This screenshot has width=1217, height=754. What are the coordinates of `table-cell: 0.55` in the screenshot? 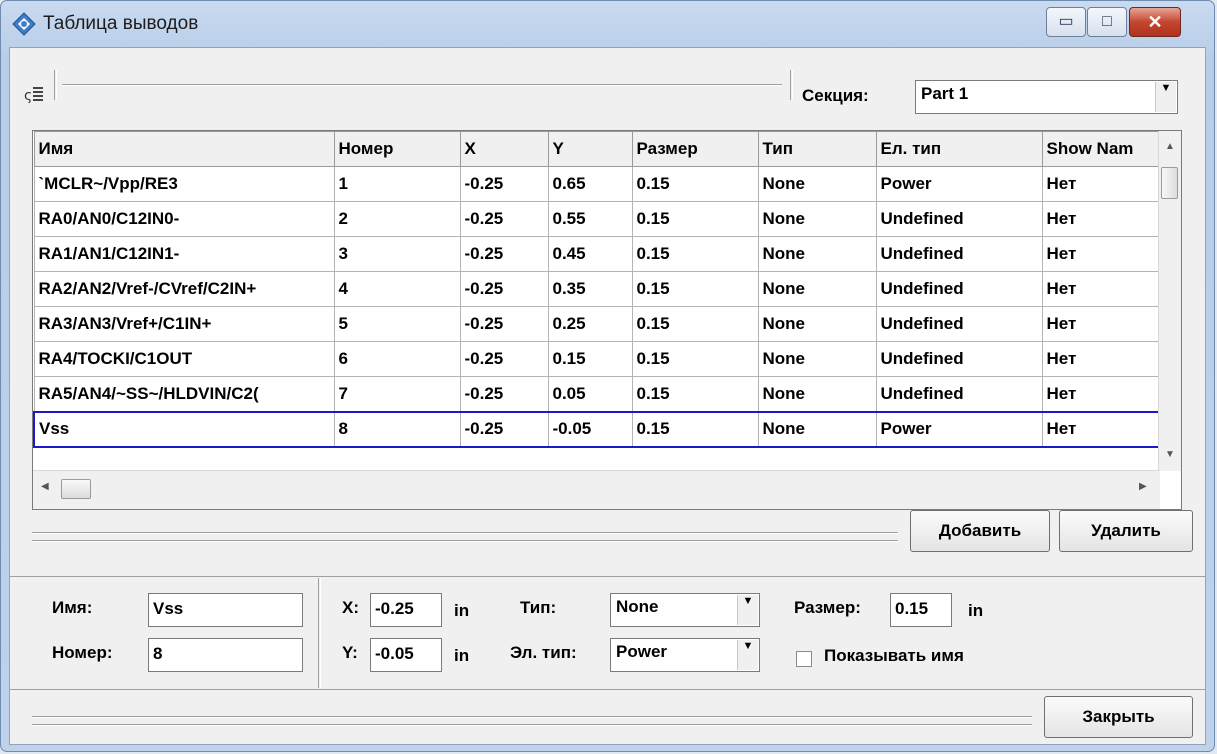 It's located at (590, 219).